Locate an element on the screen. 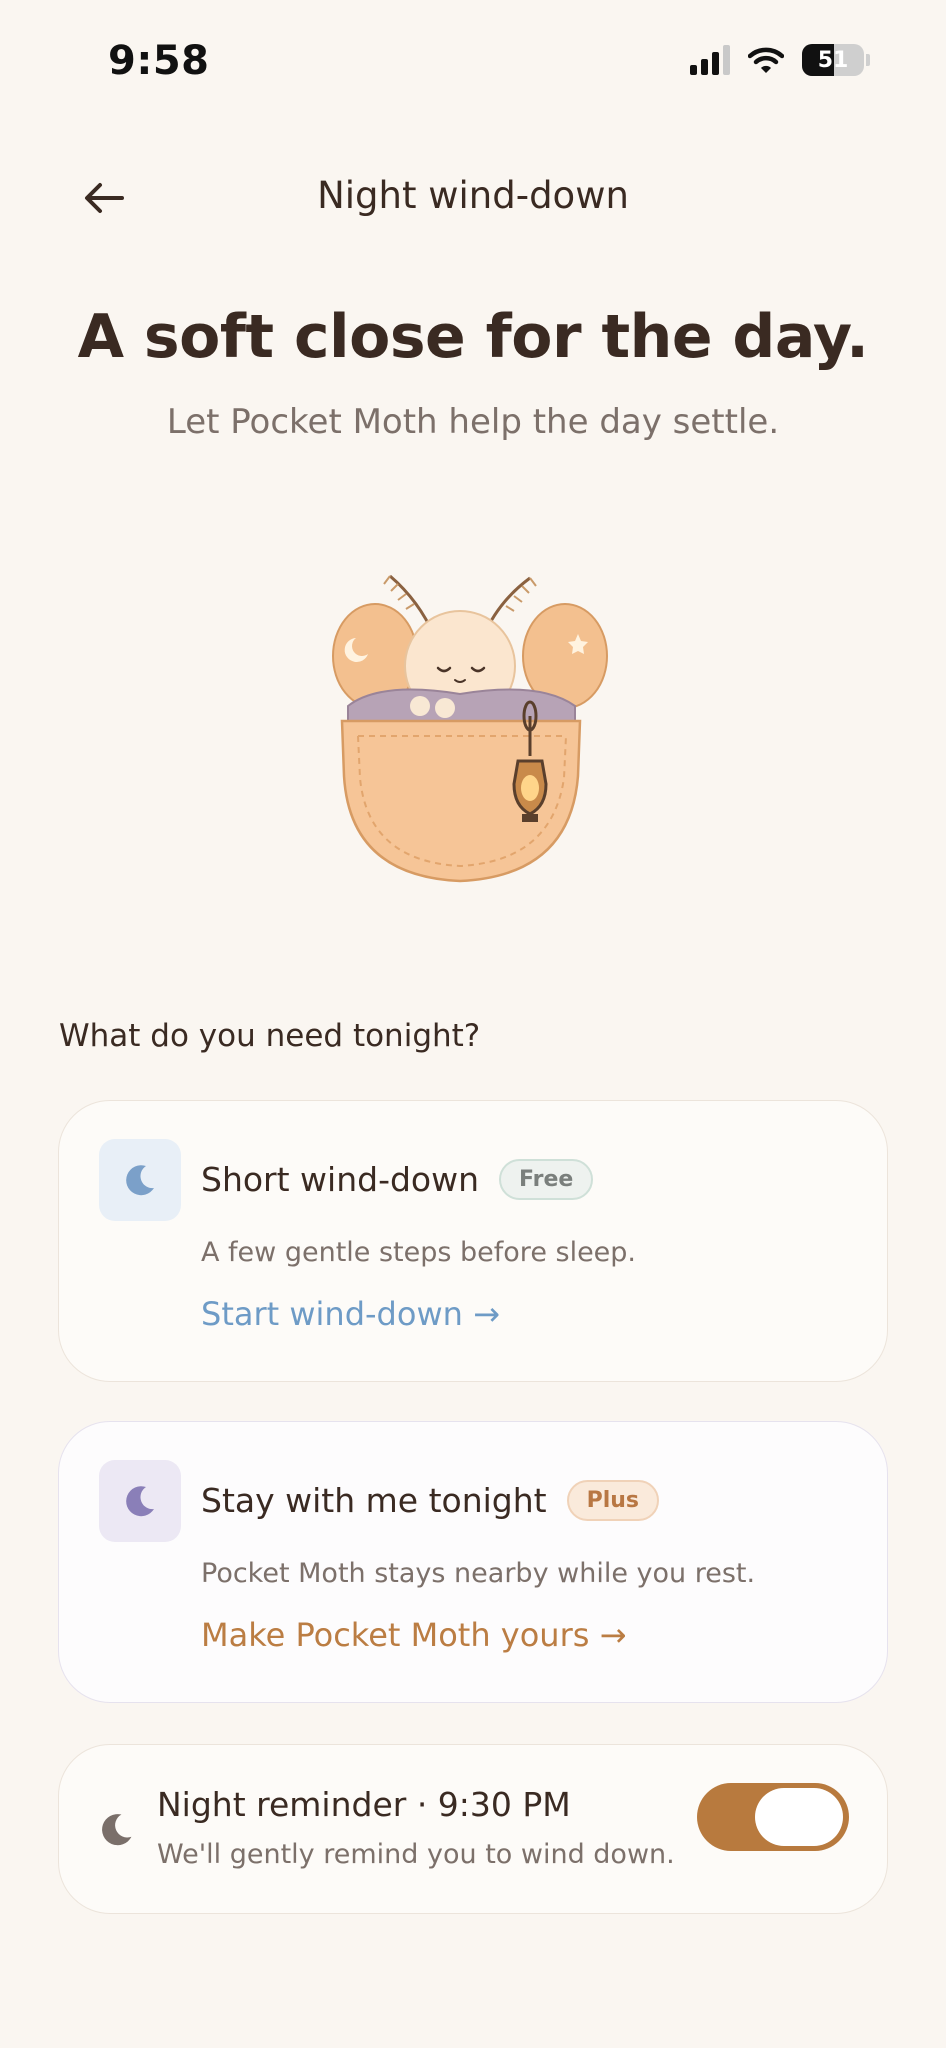 The height and width of the screenshot is (2048, 946). reminder-toggle is located at coordinates (773, 1817).